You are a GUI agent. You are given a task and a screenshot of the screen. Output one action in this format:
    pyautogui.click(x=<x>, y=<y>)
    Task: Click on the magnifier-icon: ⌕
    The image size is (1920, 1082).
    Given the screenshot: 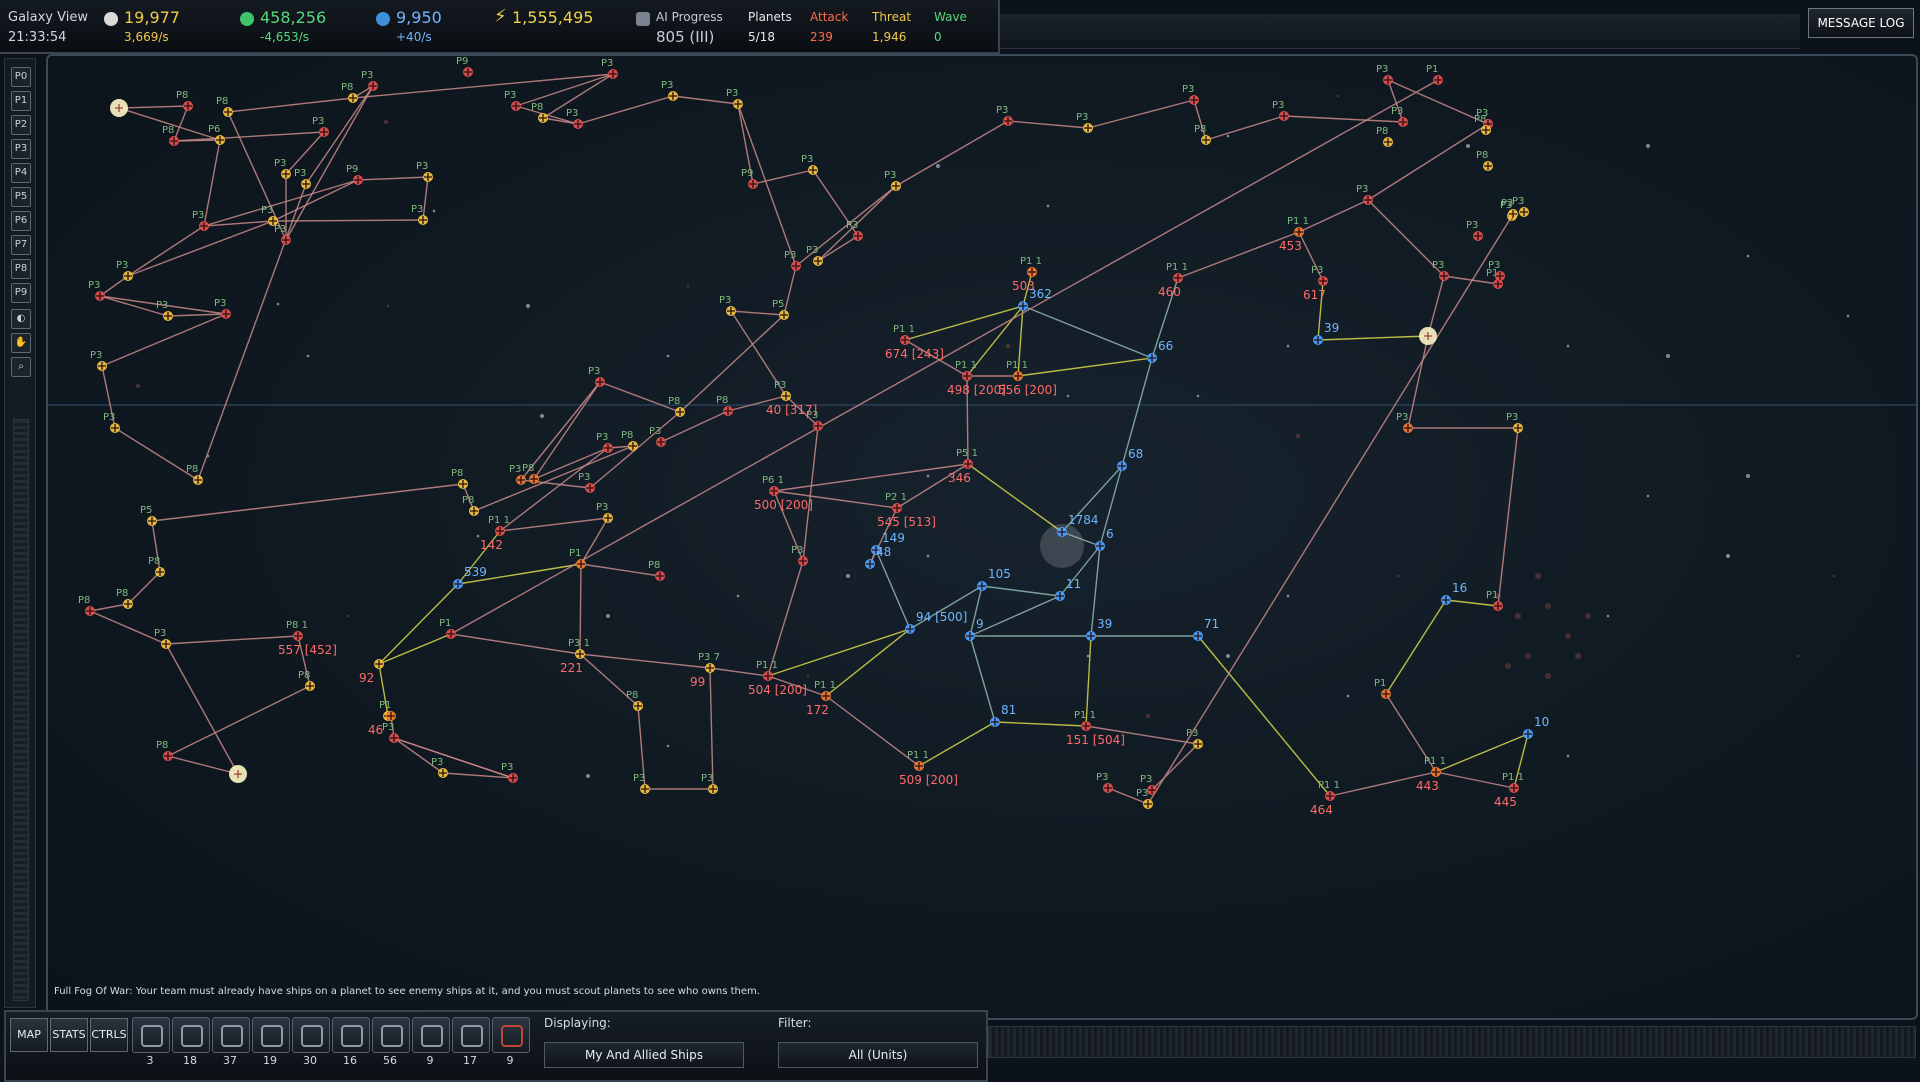 What is the action you would take?
    pyautogui.click(x=21, y=367)
    